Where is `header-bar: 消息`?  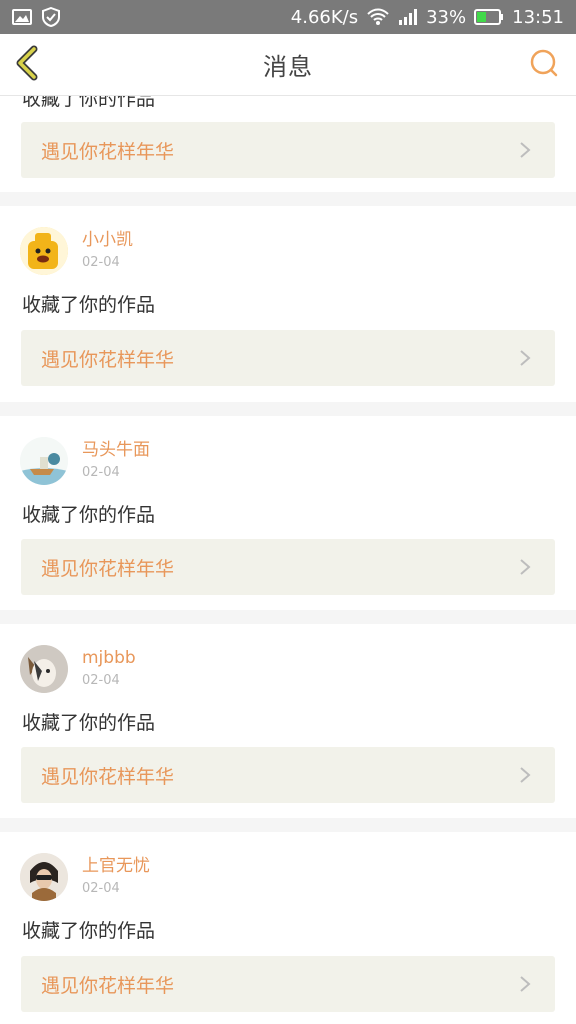 header-bar: 消息 is located at coordinates (288, 65).